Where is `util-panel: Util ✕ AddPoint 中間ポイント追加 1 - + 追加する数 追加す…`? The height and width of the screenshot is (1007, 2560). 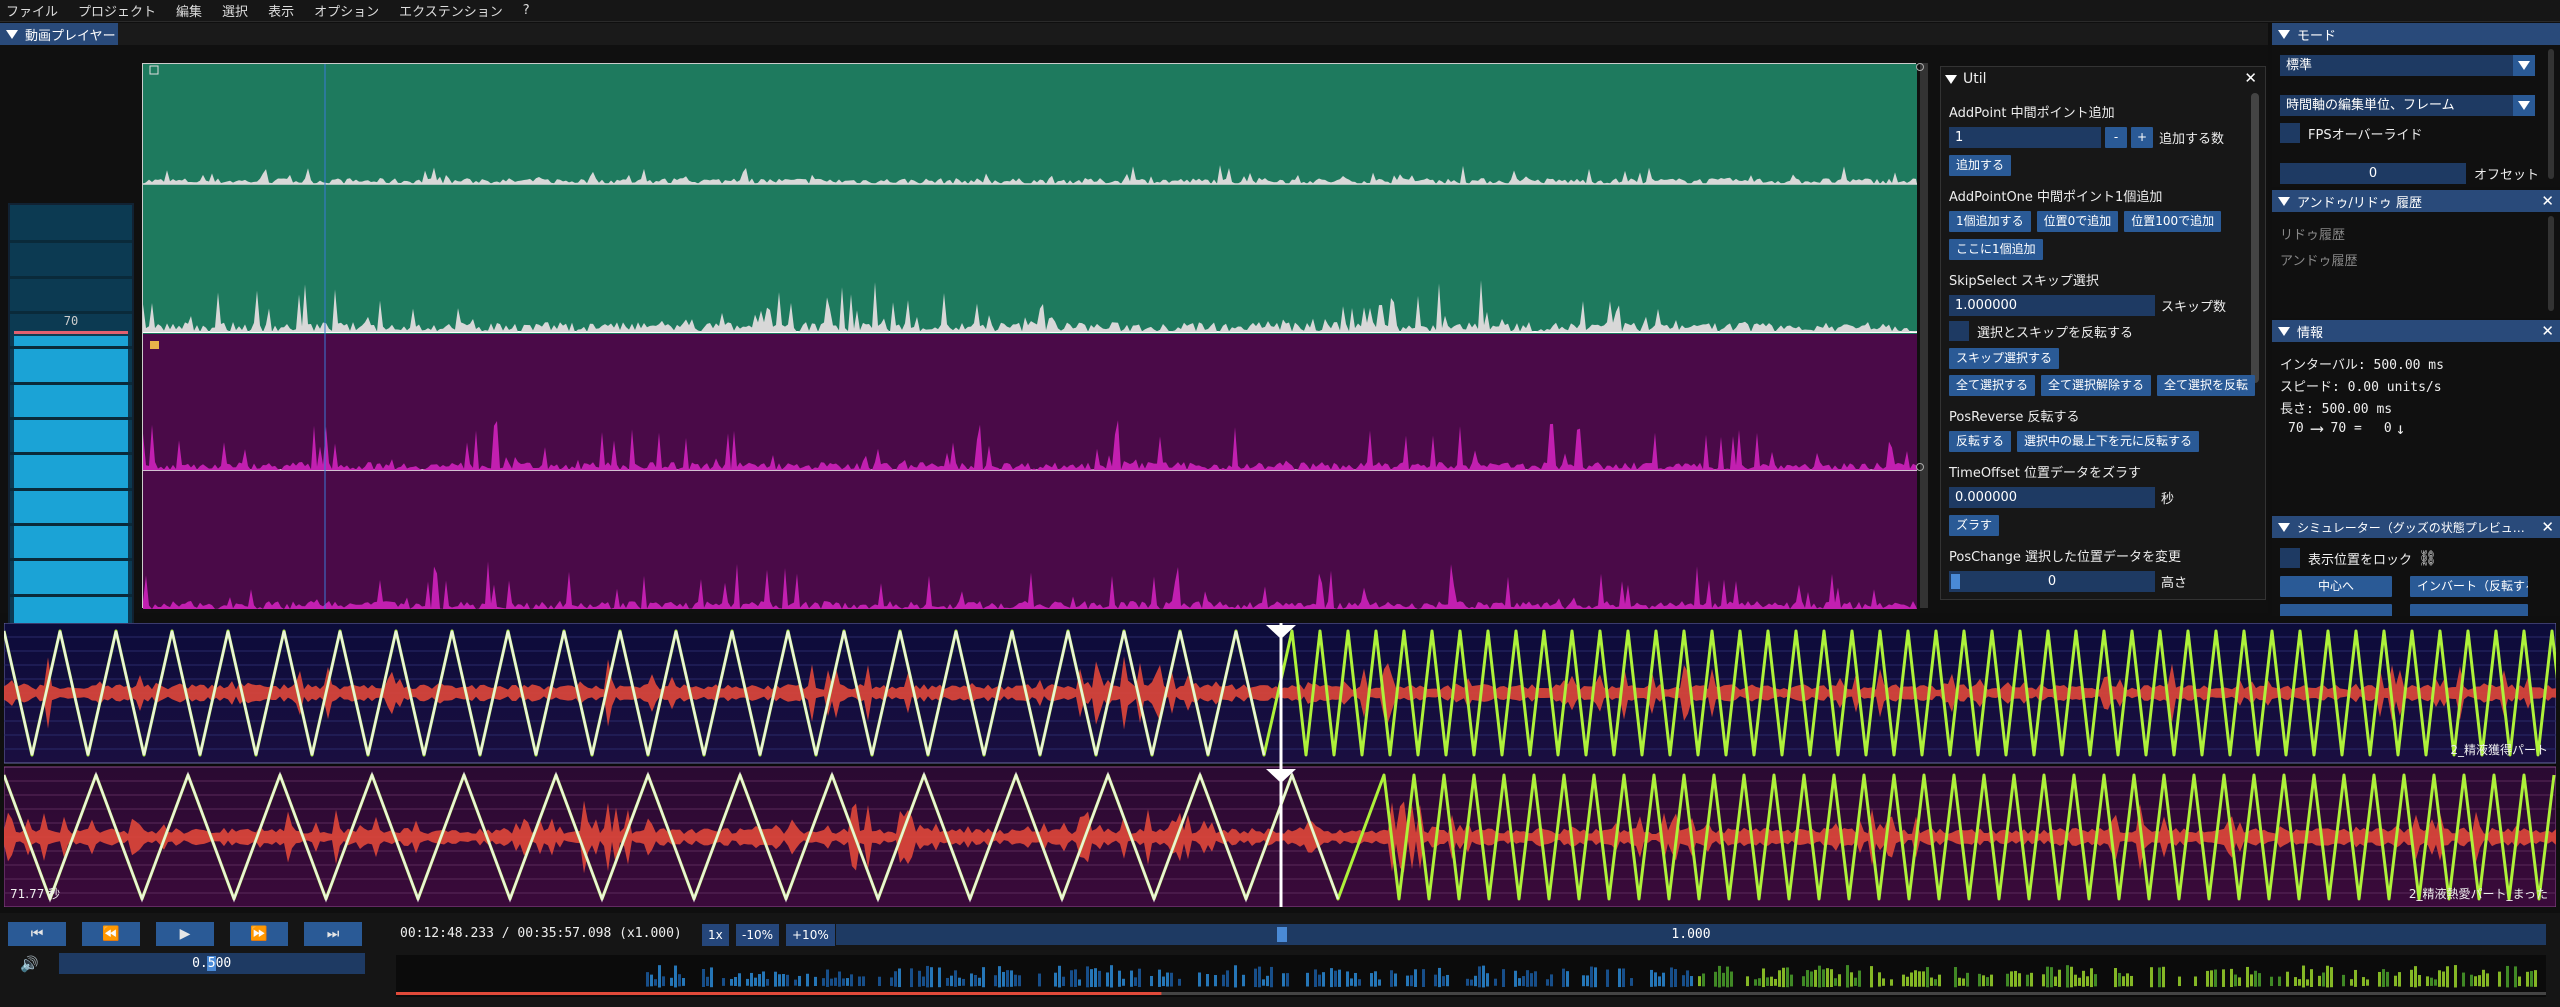 util-panel: Util ✕ AddPoint 中間ポイント追加 1 - + 追加する数 追加す… is located at coordinates (2103, 333).